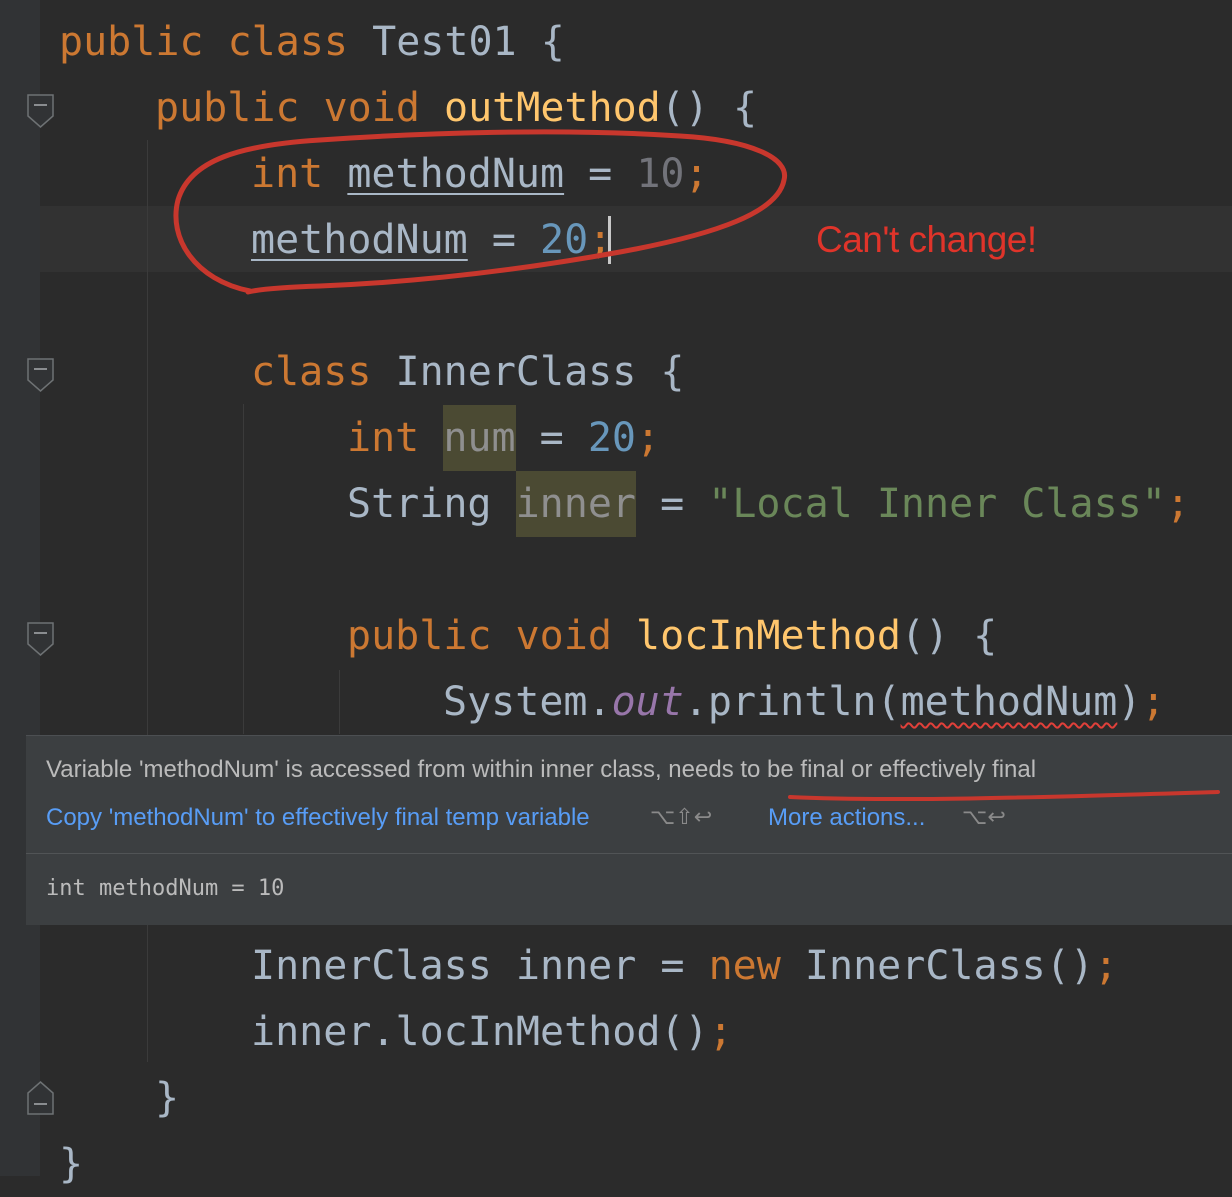 The height and width of the screenshot is (1197, 1232). I want to click on method-call: inner.locInMethod(), so click(480, 1032).